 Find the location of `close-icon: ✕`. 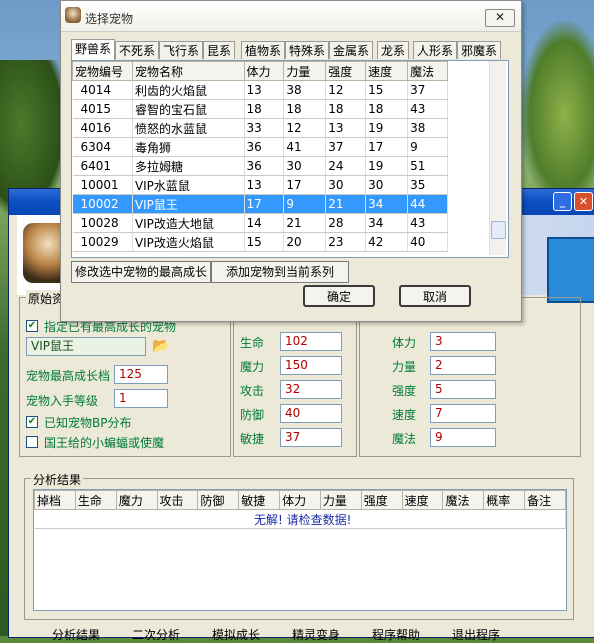

close-icon: ✕ is located at coordinates (500, 18).